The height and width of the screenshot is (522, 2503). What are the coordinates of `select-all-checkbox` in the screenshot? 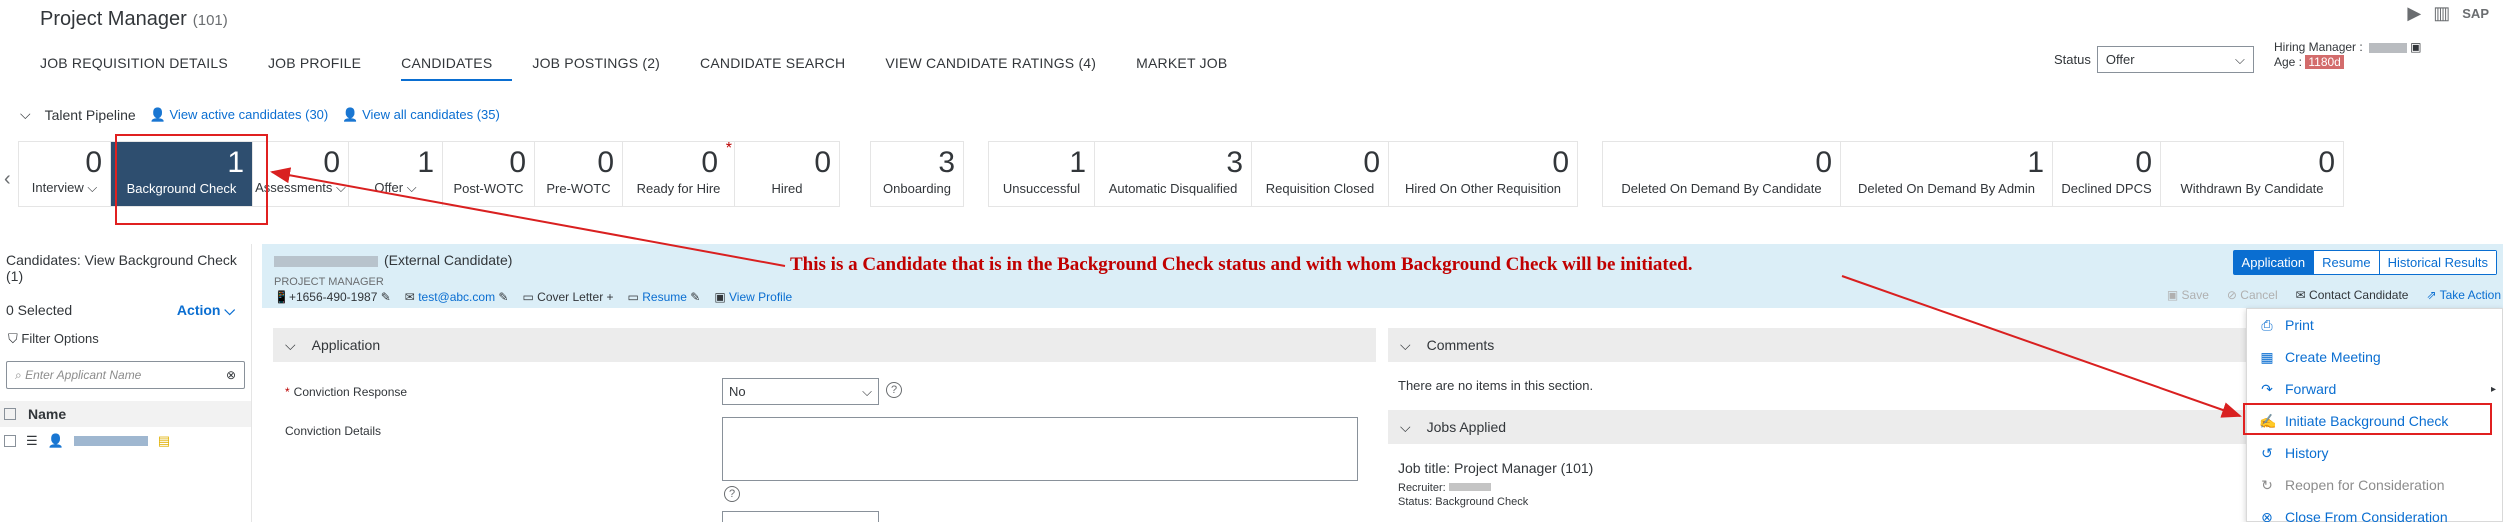 It's located at (10, 414).